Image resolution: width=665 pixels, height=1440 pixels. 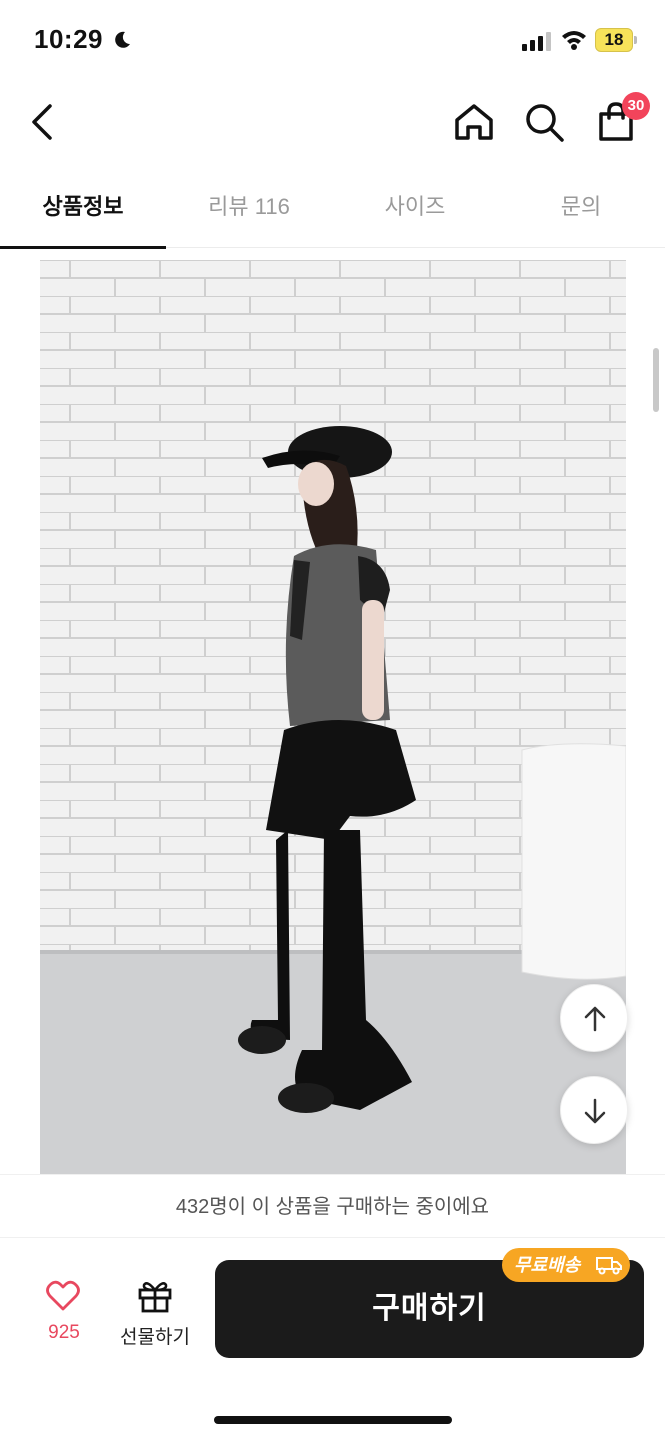 What do you see at coordinates (635, 40) in the screenshot?
I see `battery-tip` at bounding box center [635, 40].